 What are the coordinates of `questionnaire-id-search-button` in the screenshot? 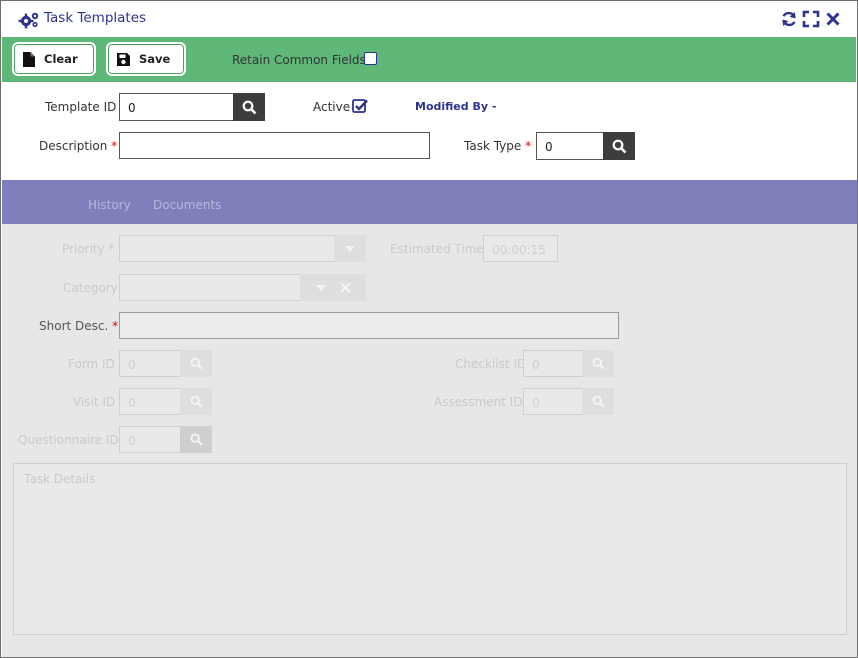 It's located at (196, 439).